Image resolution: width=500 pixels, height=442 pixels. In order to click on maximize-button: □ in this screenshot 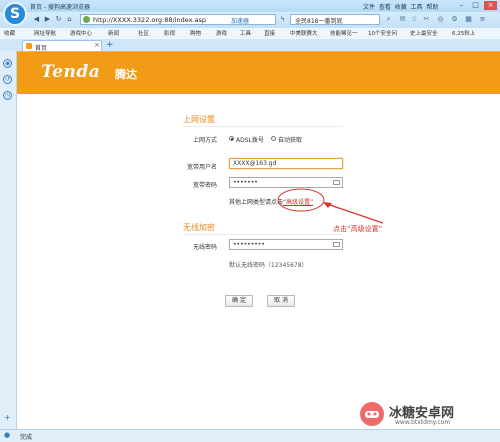, I will do `click(475, 5)`.